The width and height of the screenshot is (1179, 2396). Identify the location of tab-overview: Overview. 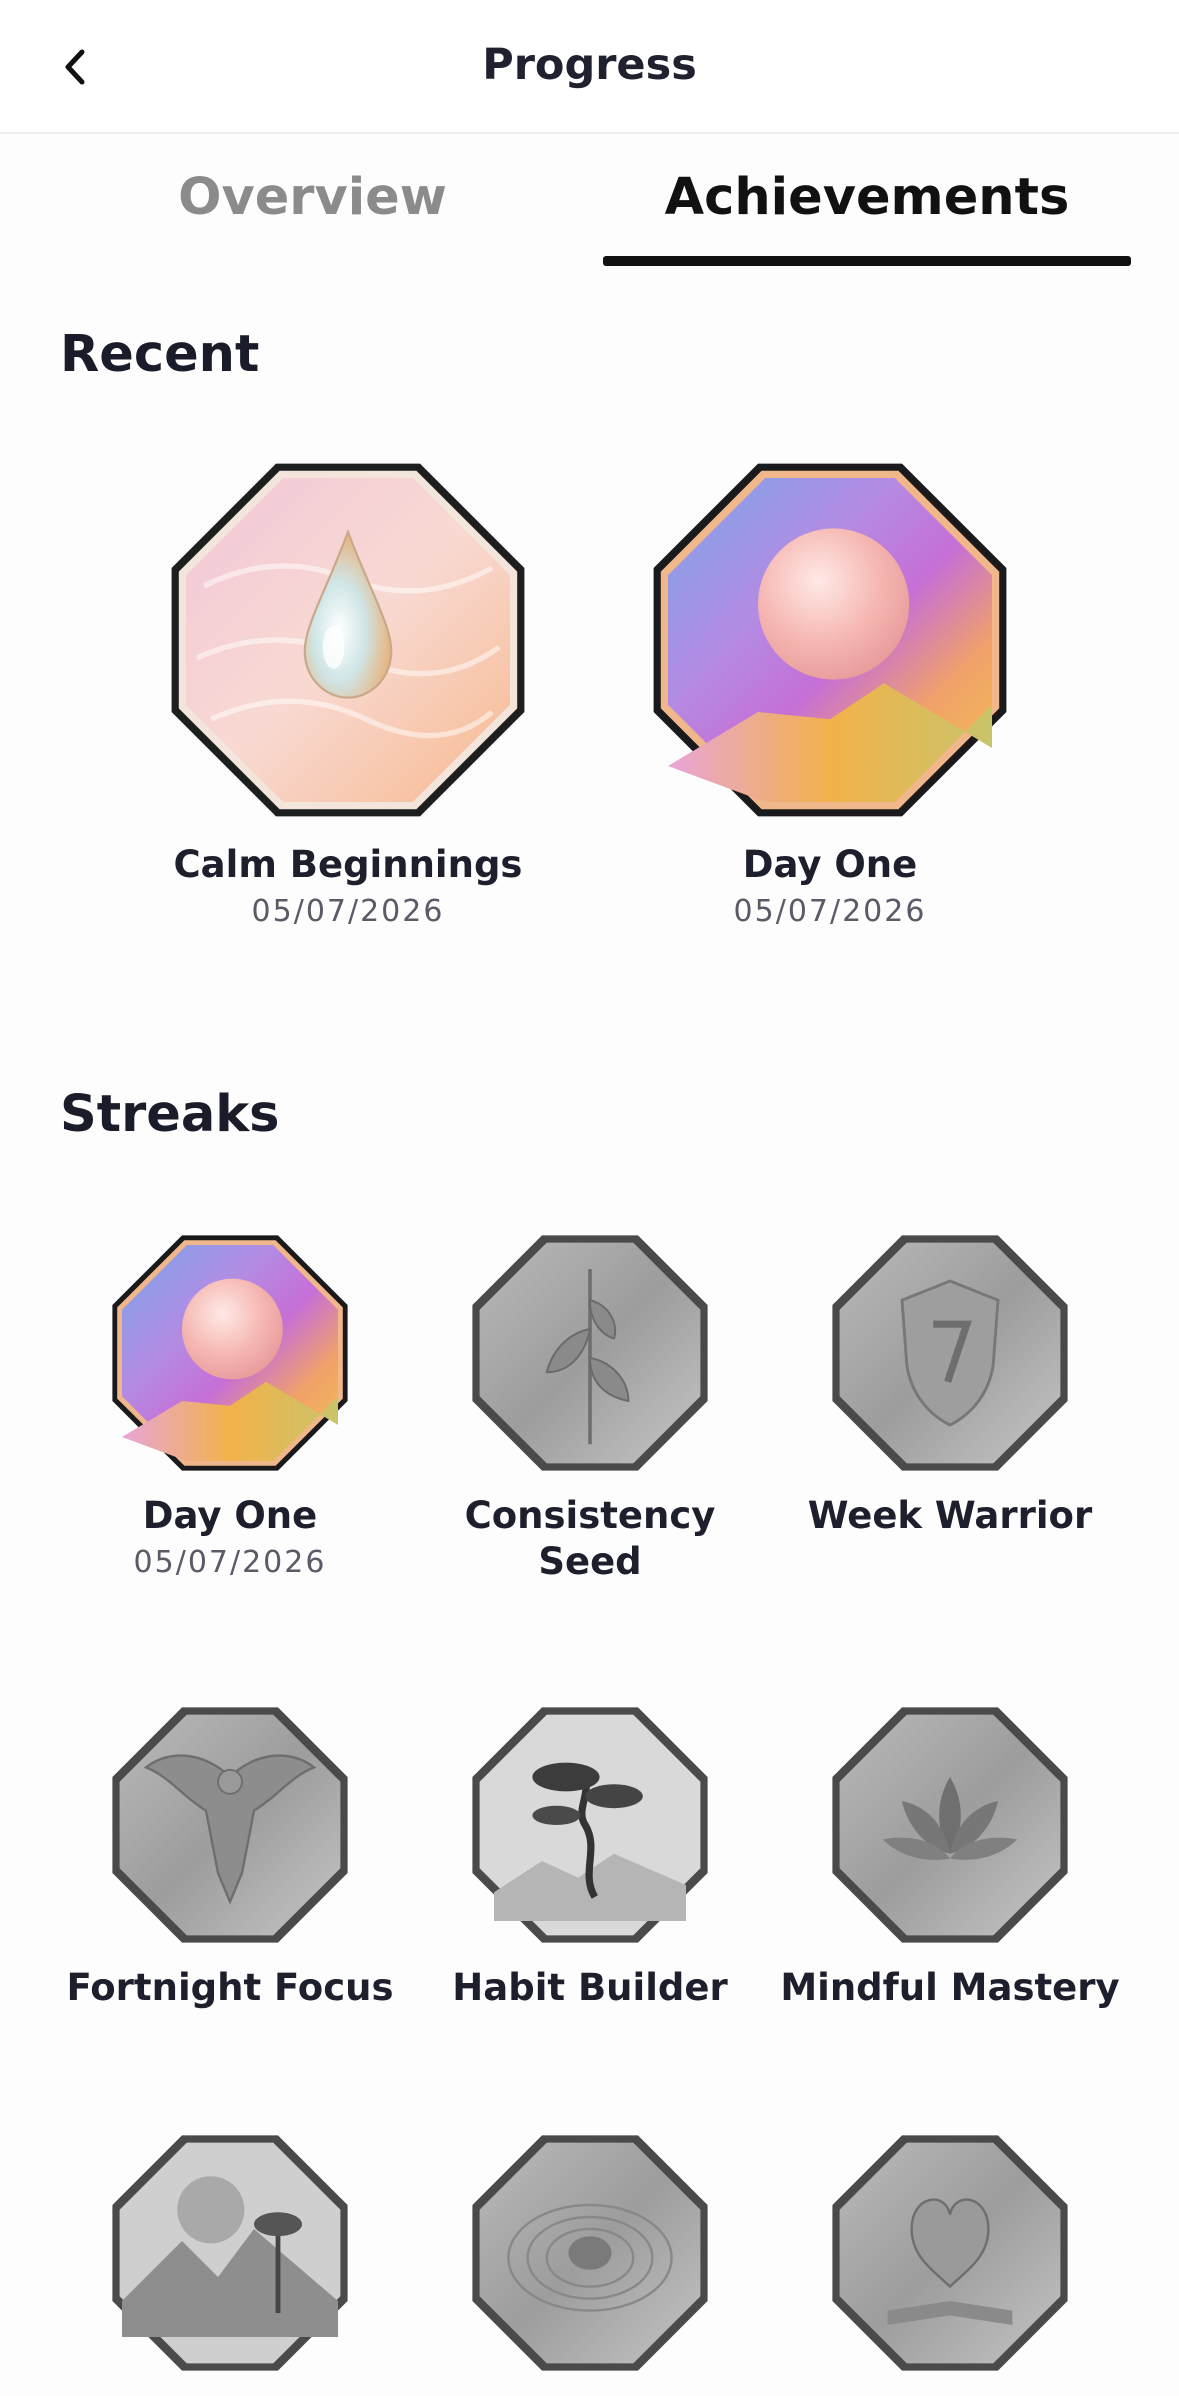
(312, 197).